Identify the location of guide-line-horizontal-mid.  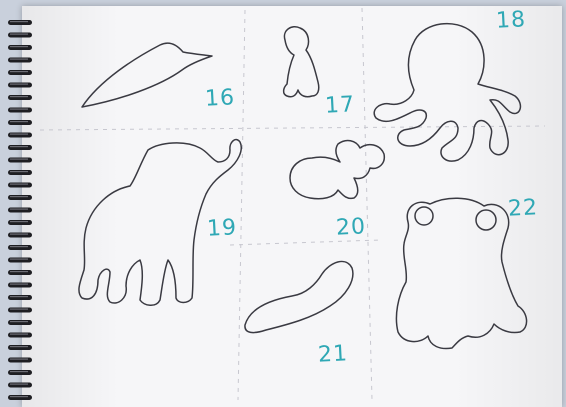
(305, 242).